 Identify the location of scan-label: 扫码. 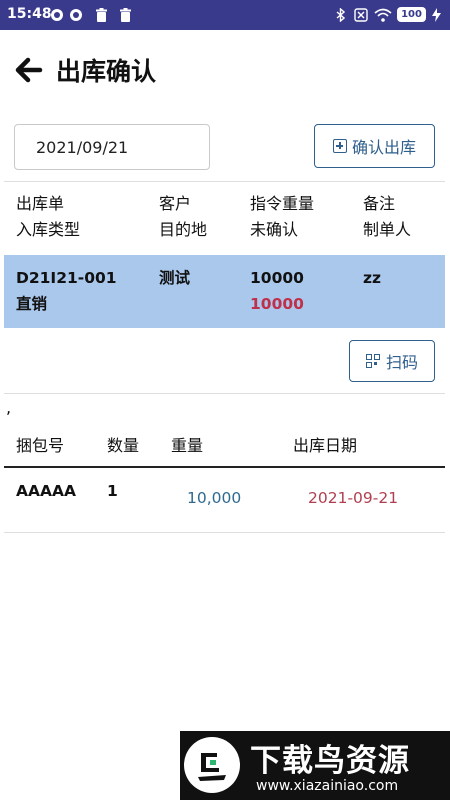
(401, 362).